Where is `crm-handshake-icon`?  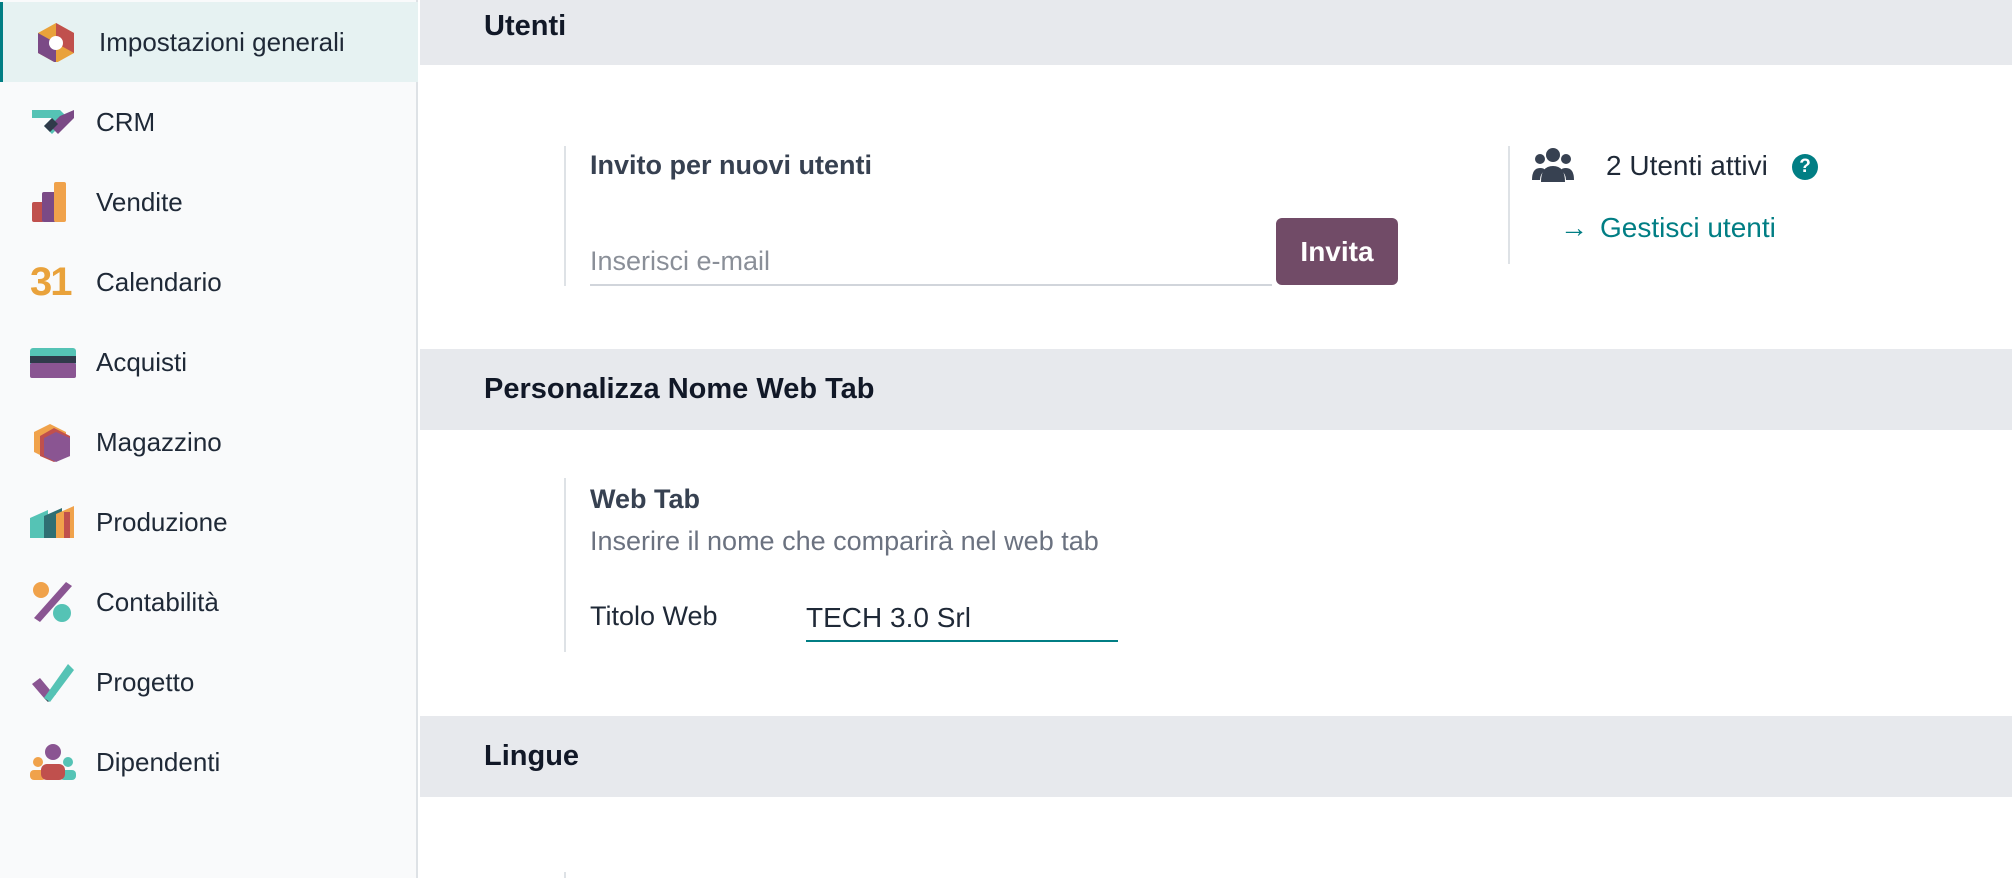
crm-handshake-icon is located at coordinates (53, 122).